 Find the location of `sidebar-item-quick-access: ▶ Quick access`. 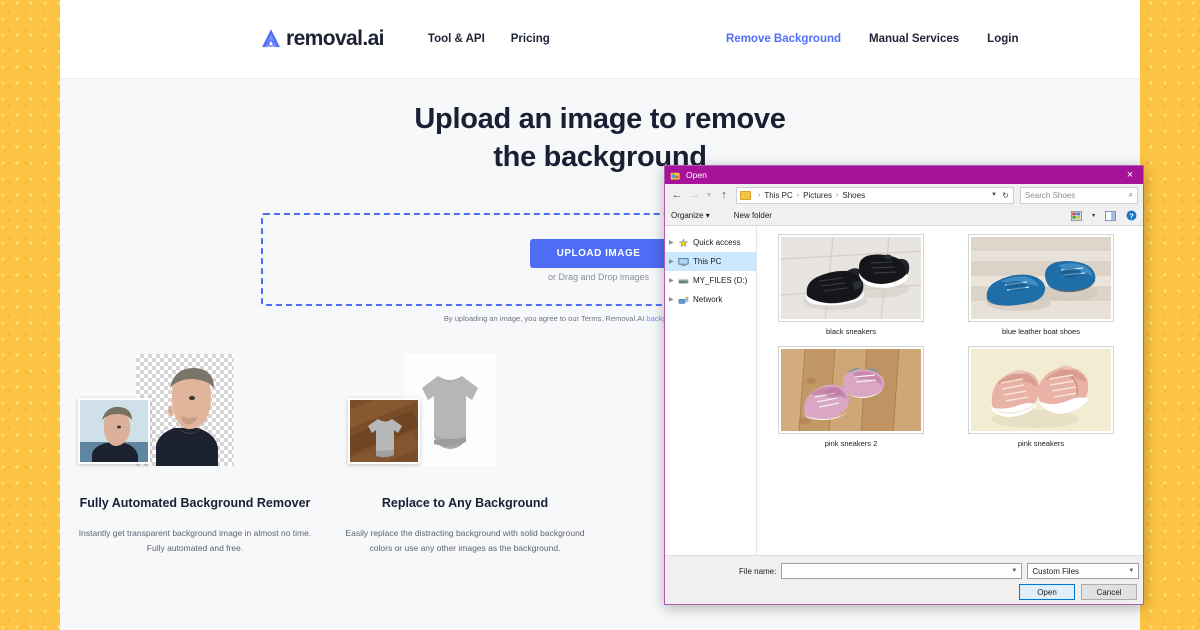

sidebar-item-quick-access: ▶ Quick access is located at coordinates (710, 242).